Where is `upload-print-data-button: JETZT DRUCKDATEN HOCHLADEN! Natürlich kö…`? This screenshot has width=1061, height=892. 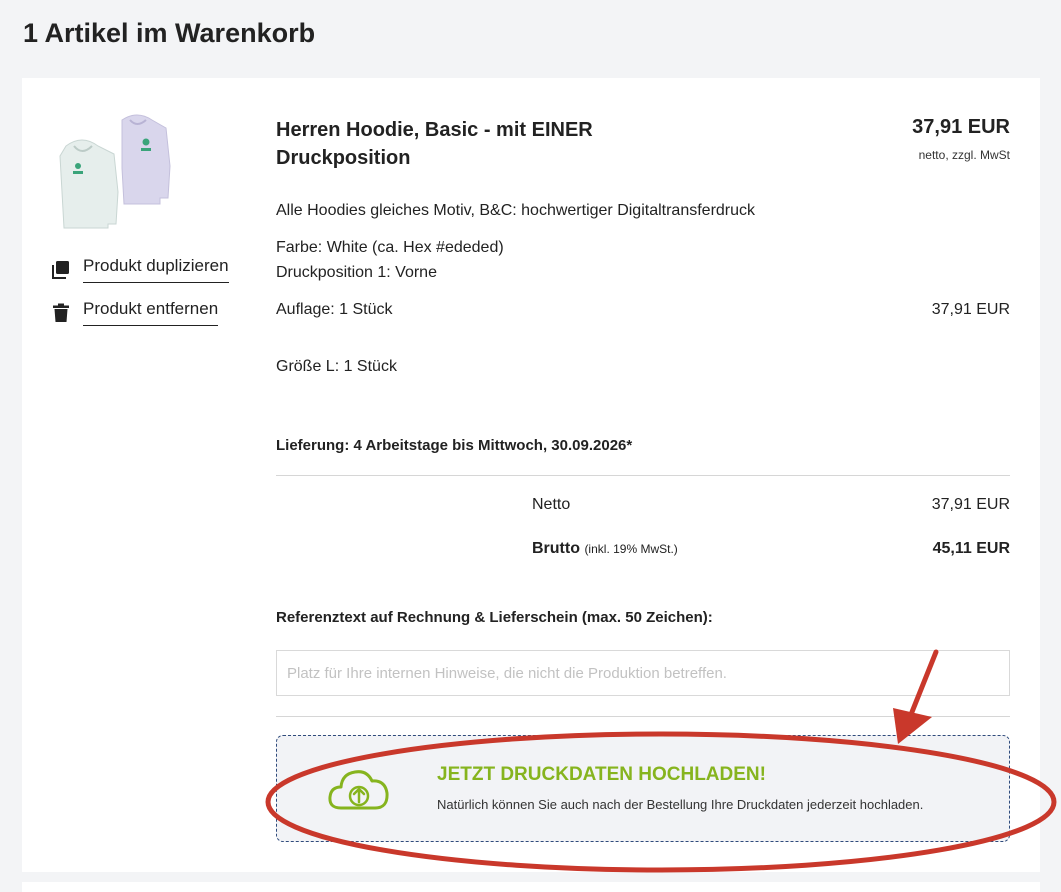 upload-print-data-button: JETZT DRUCKDATEN HOCHLADEN! Natürlich kö… is located at coordinates (643, 788).